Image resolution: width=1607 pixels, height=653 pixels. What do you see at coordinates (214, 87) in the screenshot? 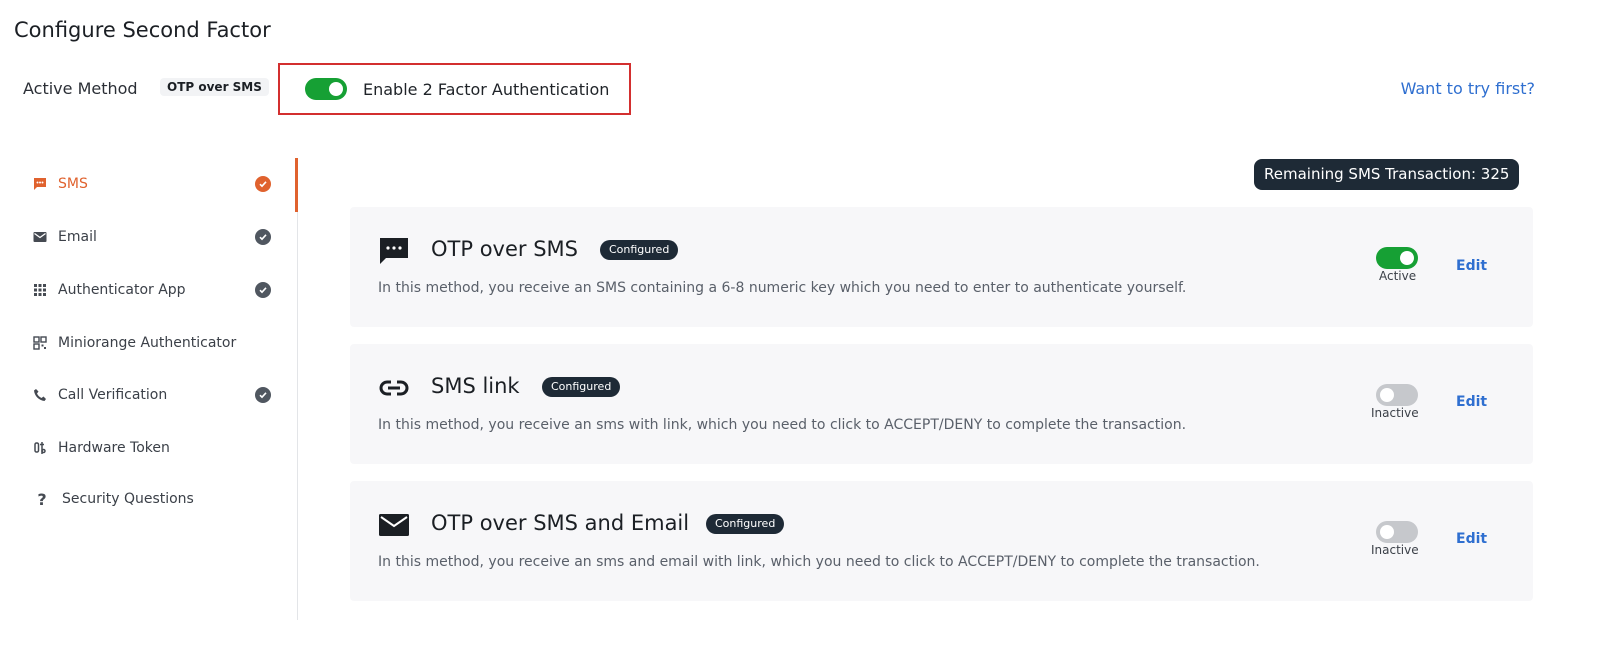
I see `active-method-badge: OTP over SMS` at bounding box center [214, 87].